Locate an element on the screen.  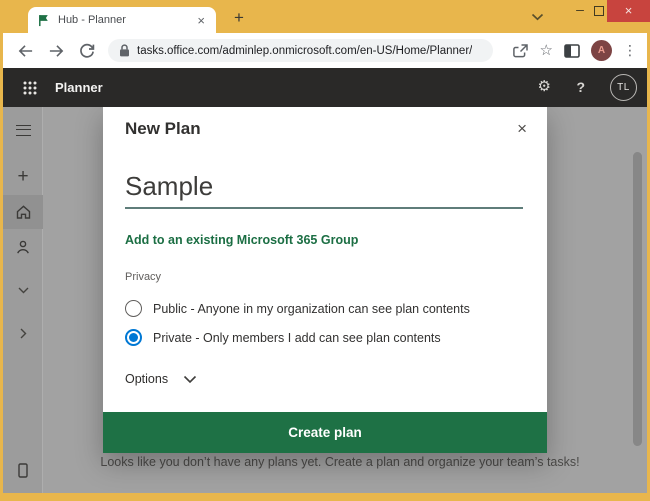
radio-unselected-icon is located at coordinates (133, 308).